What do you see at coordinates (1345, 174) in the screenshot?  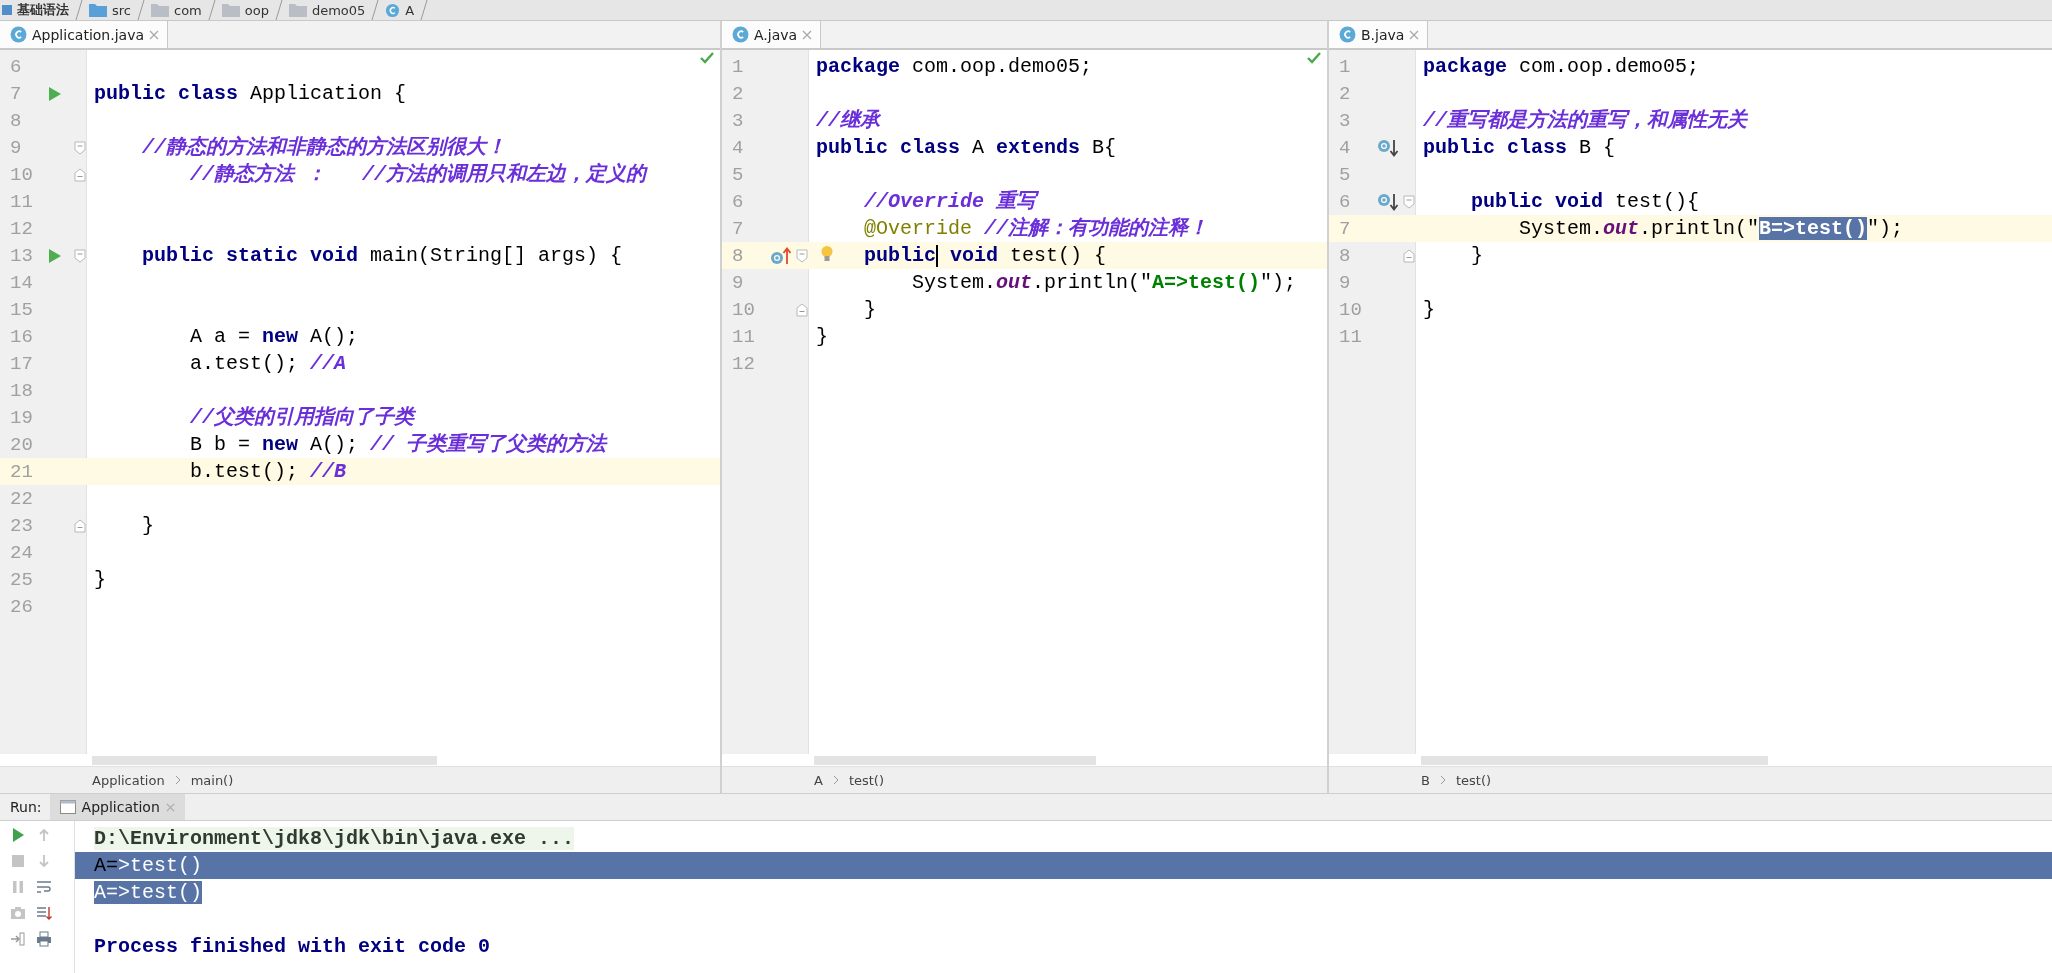 I see `line-number: 5` at bounding box center [1345, 174].